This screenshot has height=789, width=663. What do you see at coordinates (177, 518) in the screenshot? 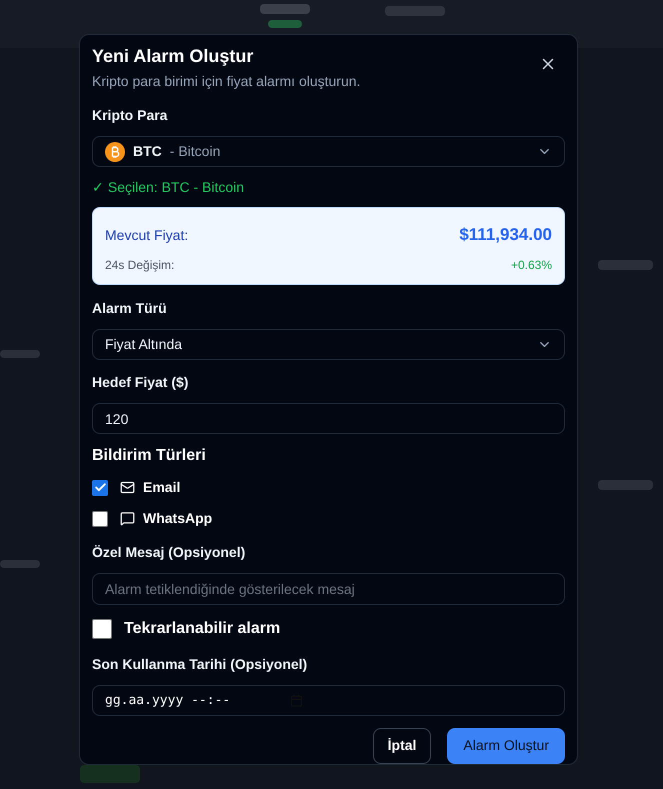
I see `checkbox-label: WhatsApp` at bounding box center [177, 518].